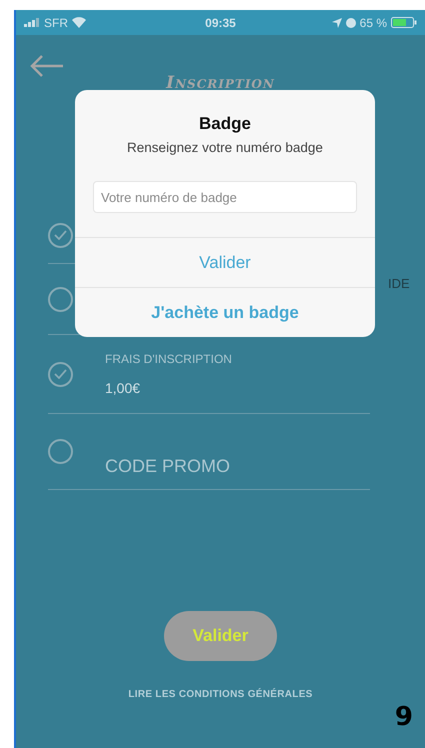 This screenshot has height=748, width=425. Describe the element at coordinates (220, 23) in the screenshot. I see `clock-time: 09:35` at that location.